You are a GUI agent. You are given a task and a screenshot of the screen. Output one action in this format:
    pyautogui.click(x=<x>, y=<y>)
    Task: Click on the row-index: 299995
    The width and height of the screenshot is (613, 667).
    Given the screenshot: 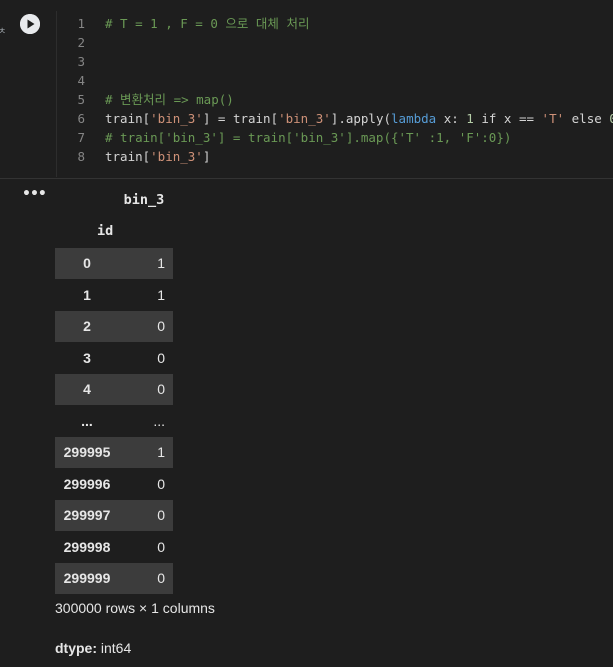 What is the action you would take?
    pyautogui.click(x=87, y=452)
    